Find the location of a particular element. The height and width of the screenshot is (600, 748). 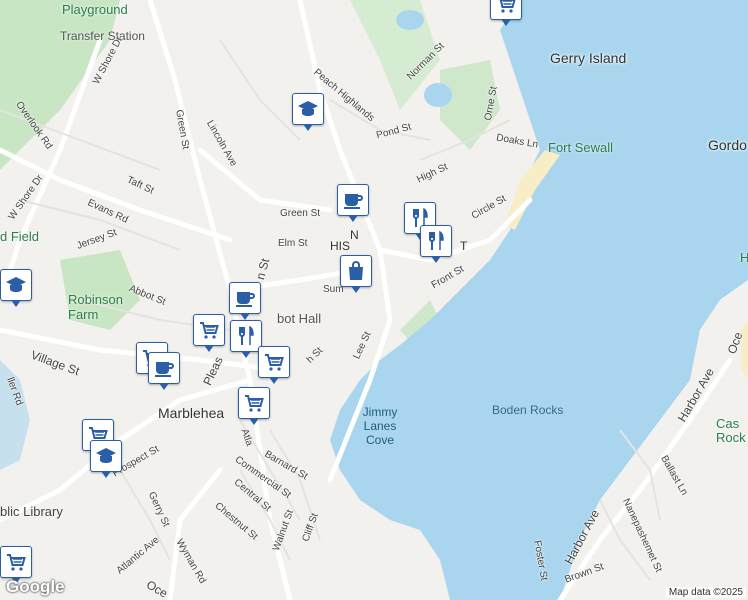

public-library-label: blic Library is located at coordinates (31, 511).